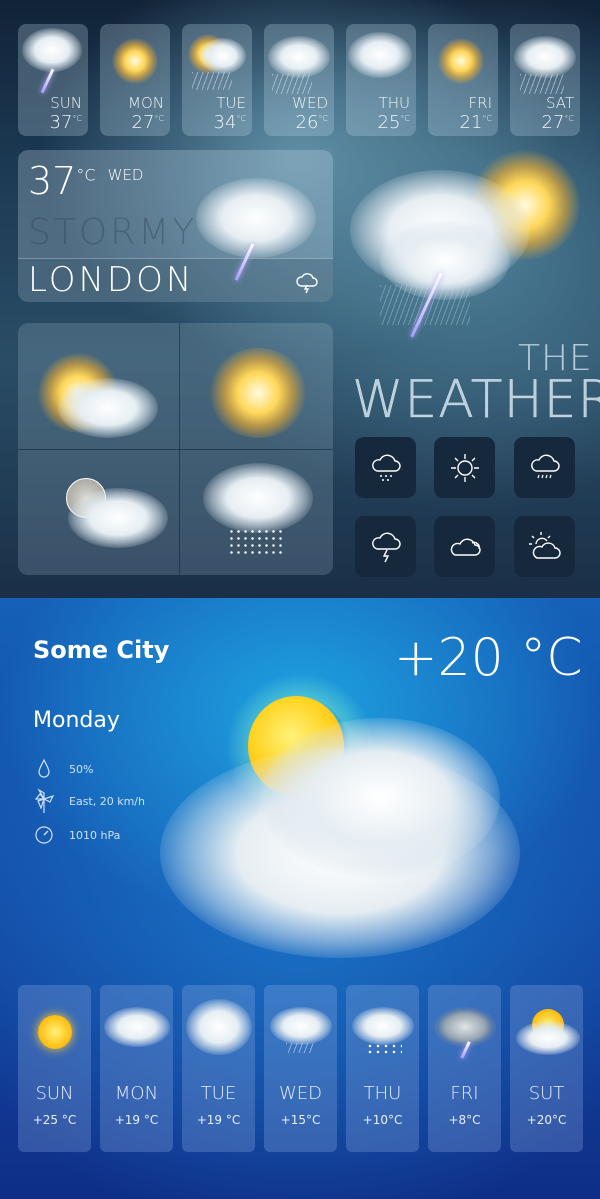 Image resolution: width=600 pixels, height=1199 pixels. I want to click on day-card-wed: WED 26°C, so click(299, 80).